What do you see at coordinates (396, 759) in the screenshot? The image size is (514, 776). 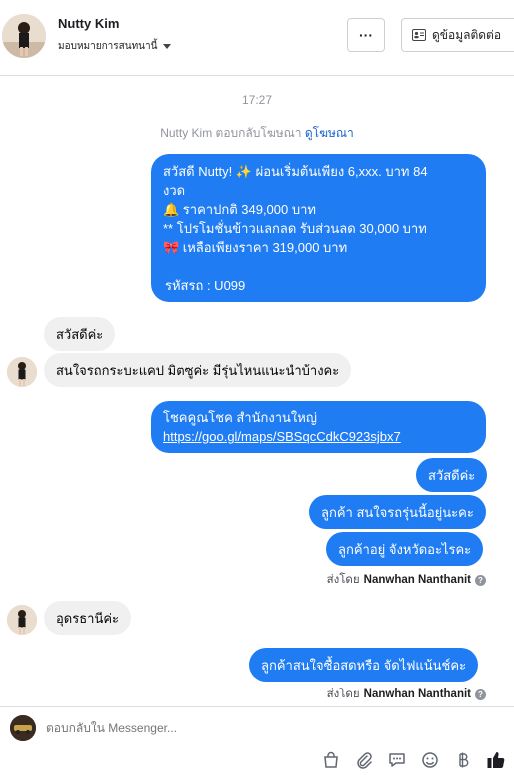 I see `saved-reply-icon` at bounding box center [396, 759].